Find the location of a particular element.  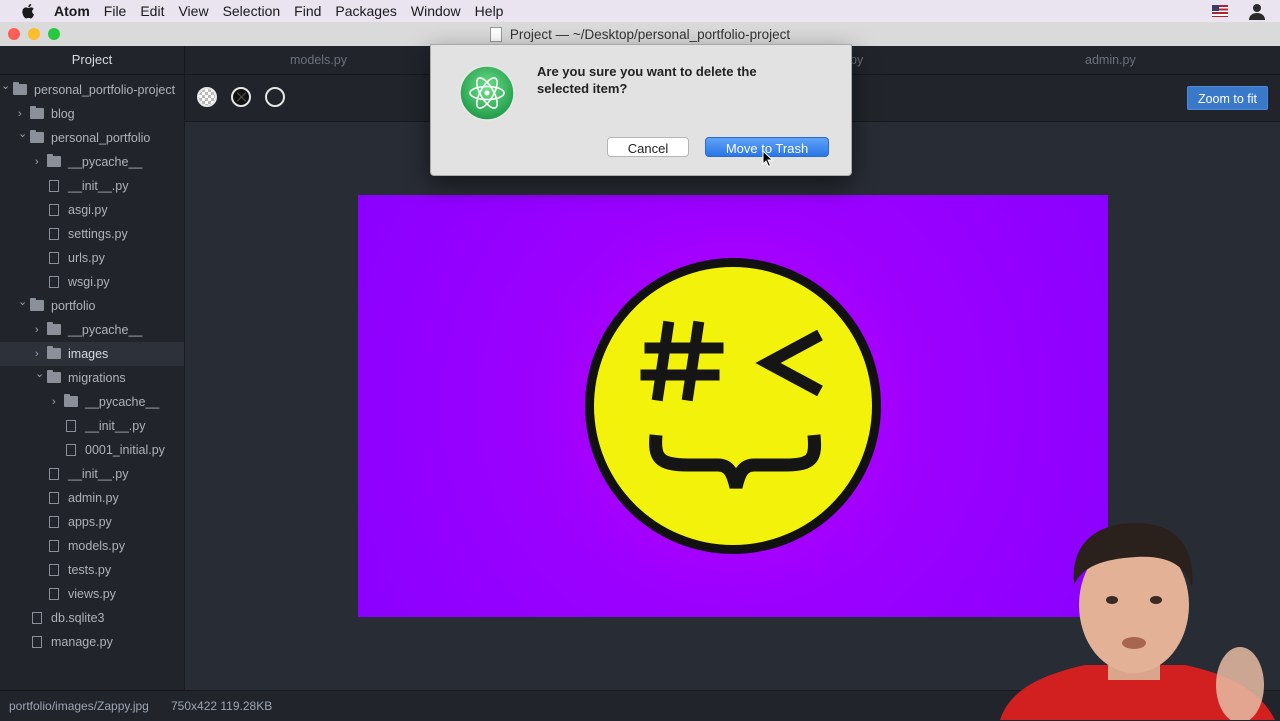

apple-icon is located at coordinates (29, 11).